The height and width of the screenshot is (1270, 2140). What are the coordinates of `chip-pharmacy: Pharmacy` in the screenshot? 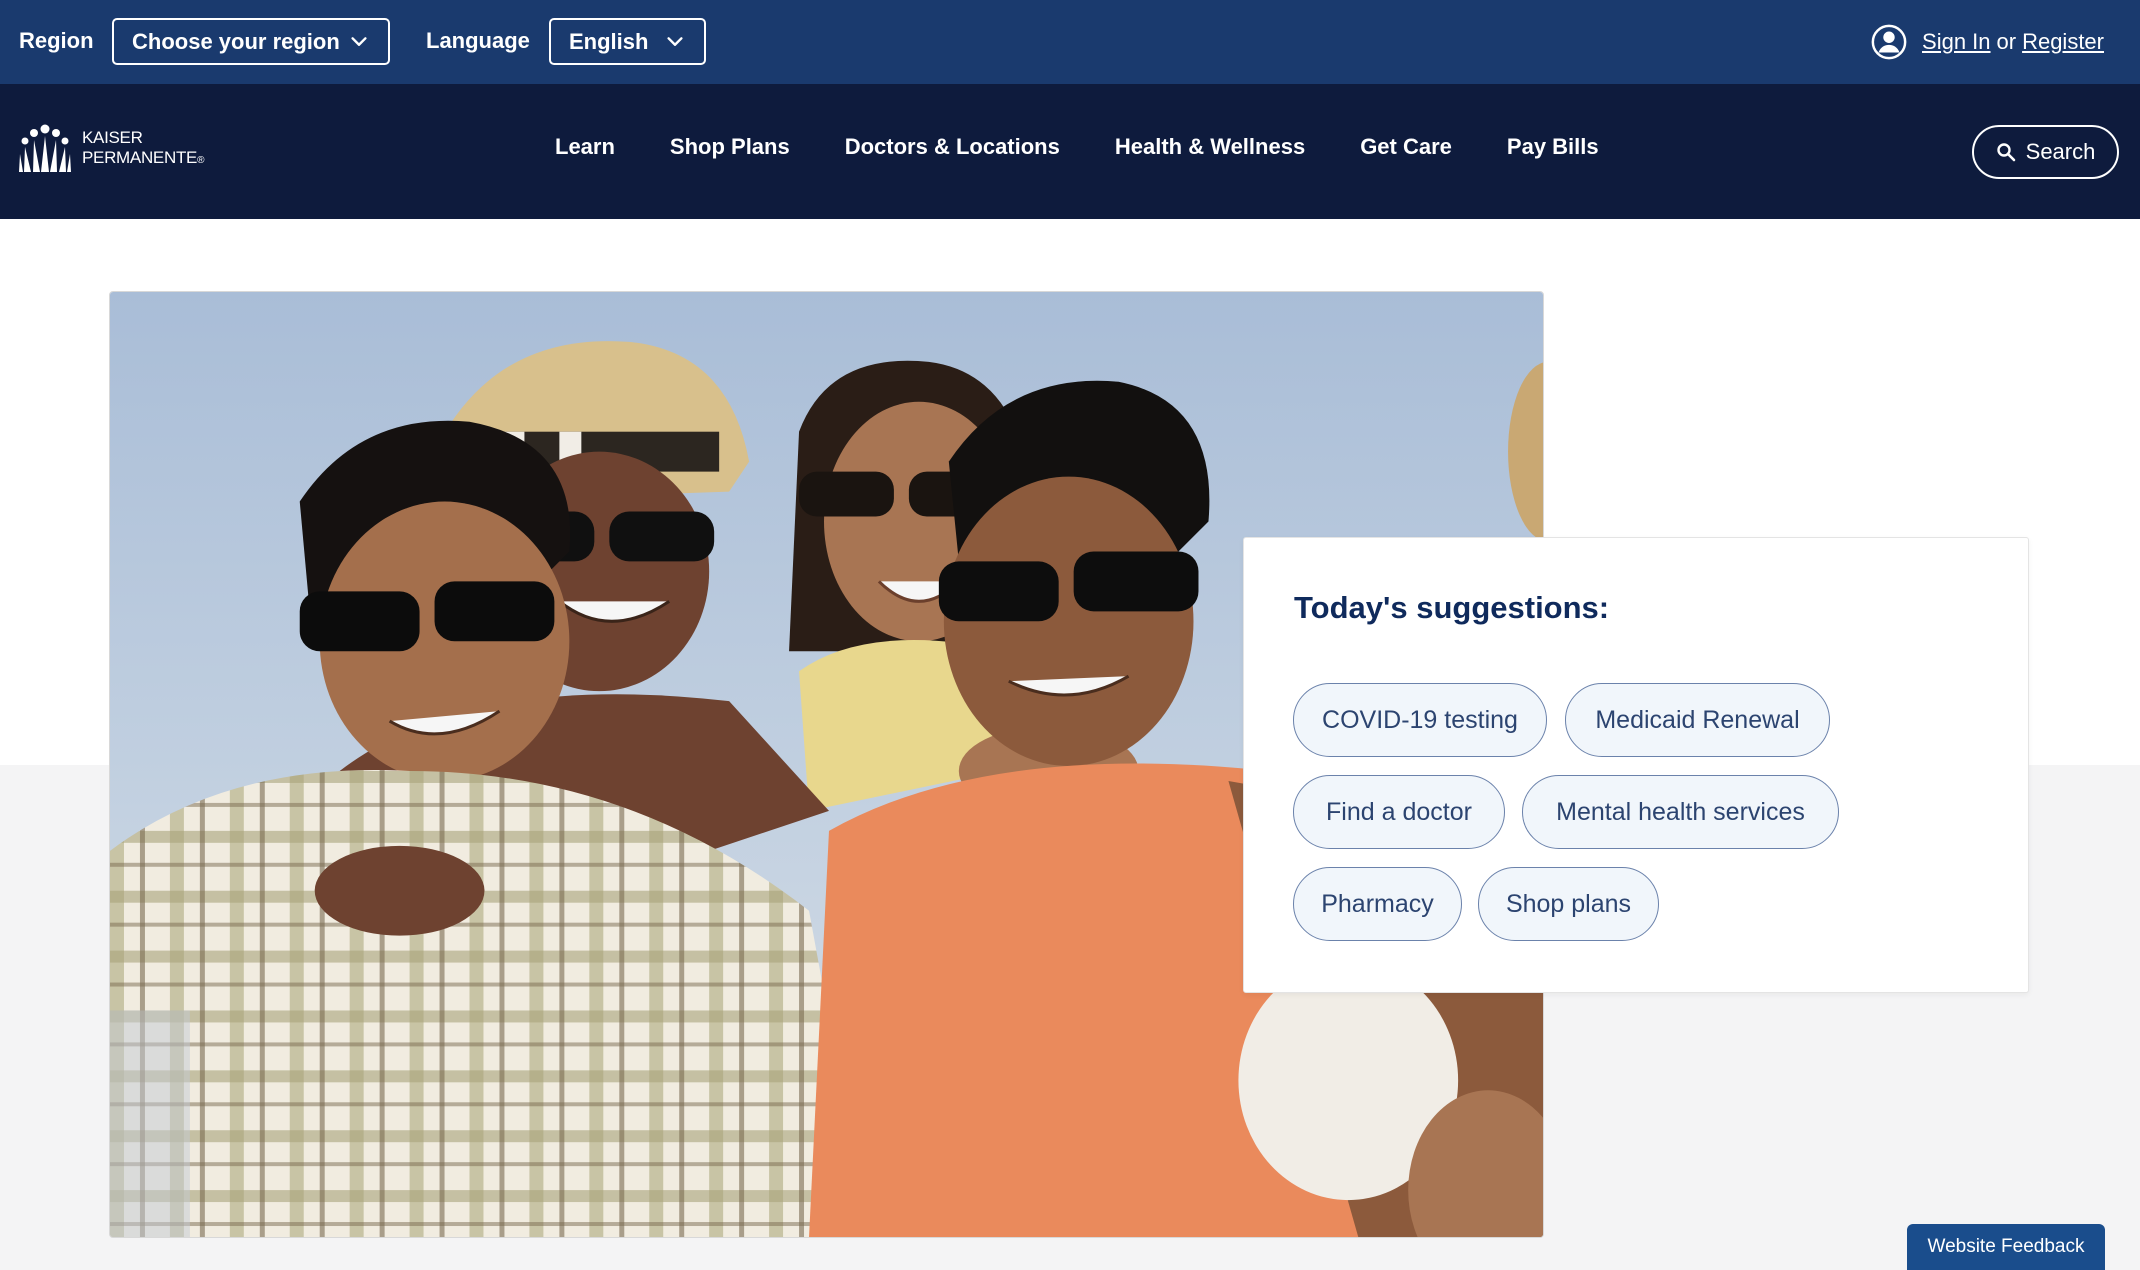 It's located at (1377, 904).